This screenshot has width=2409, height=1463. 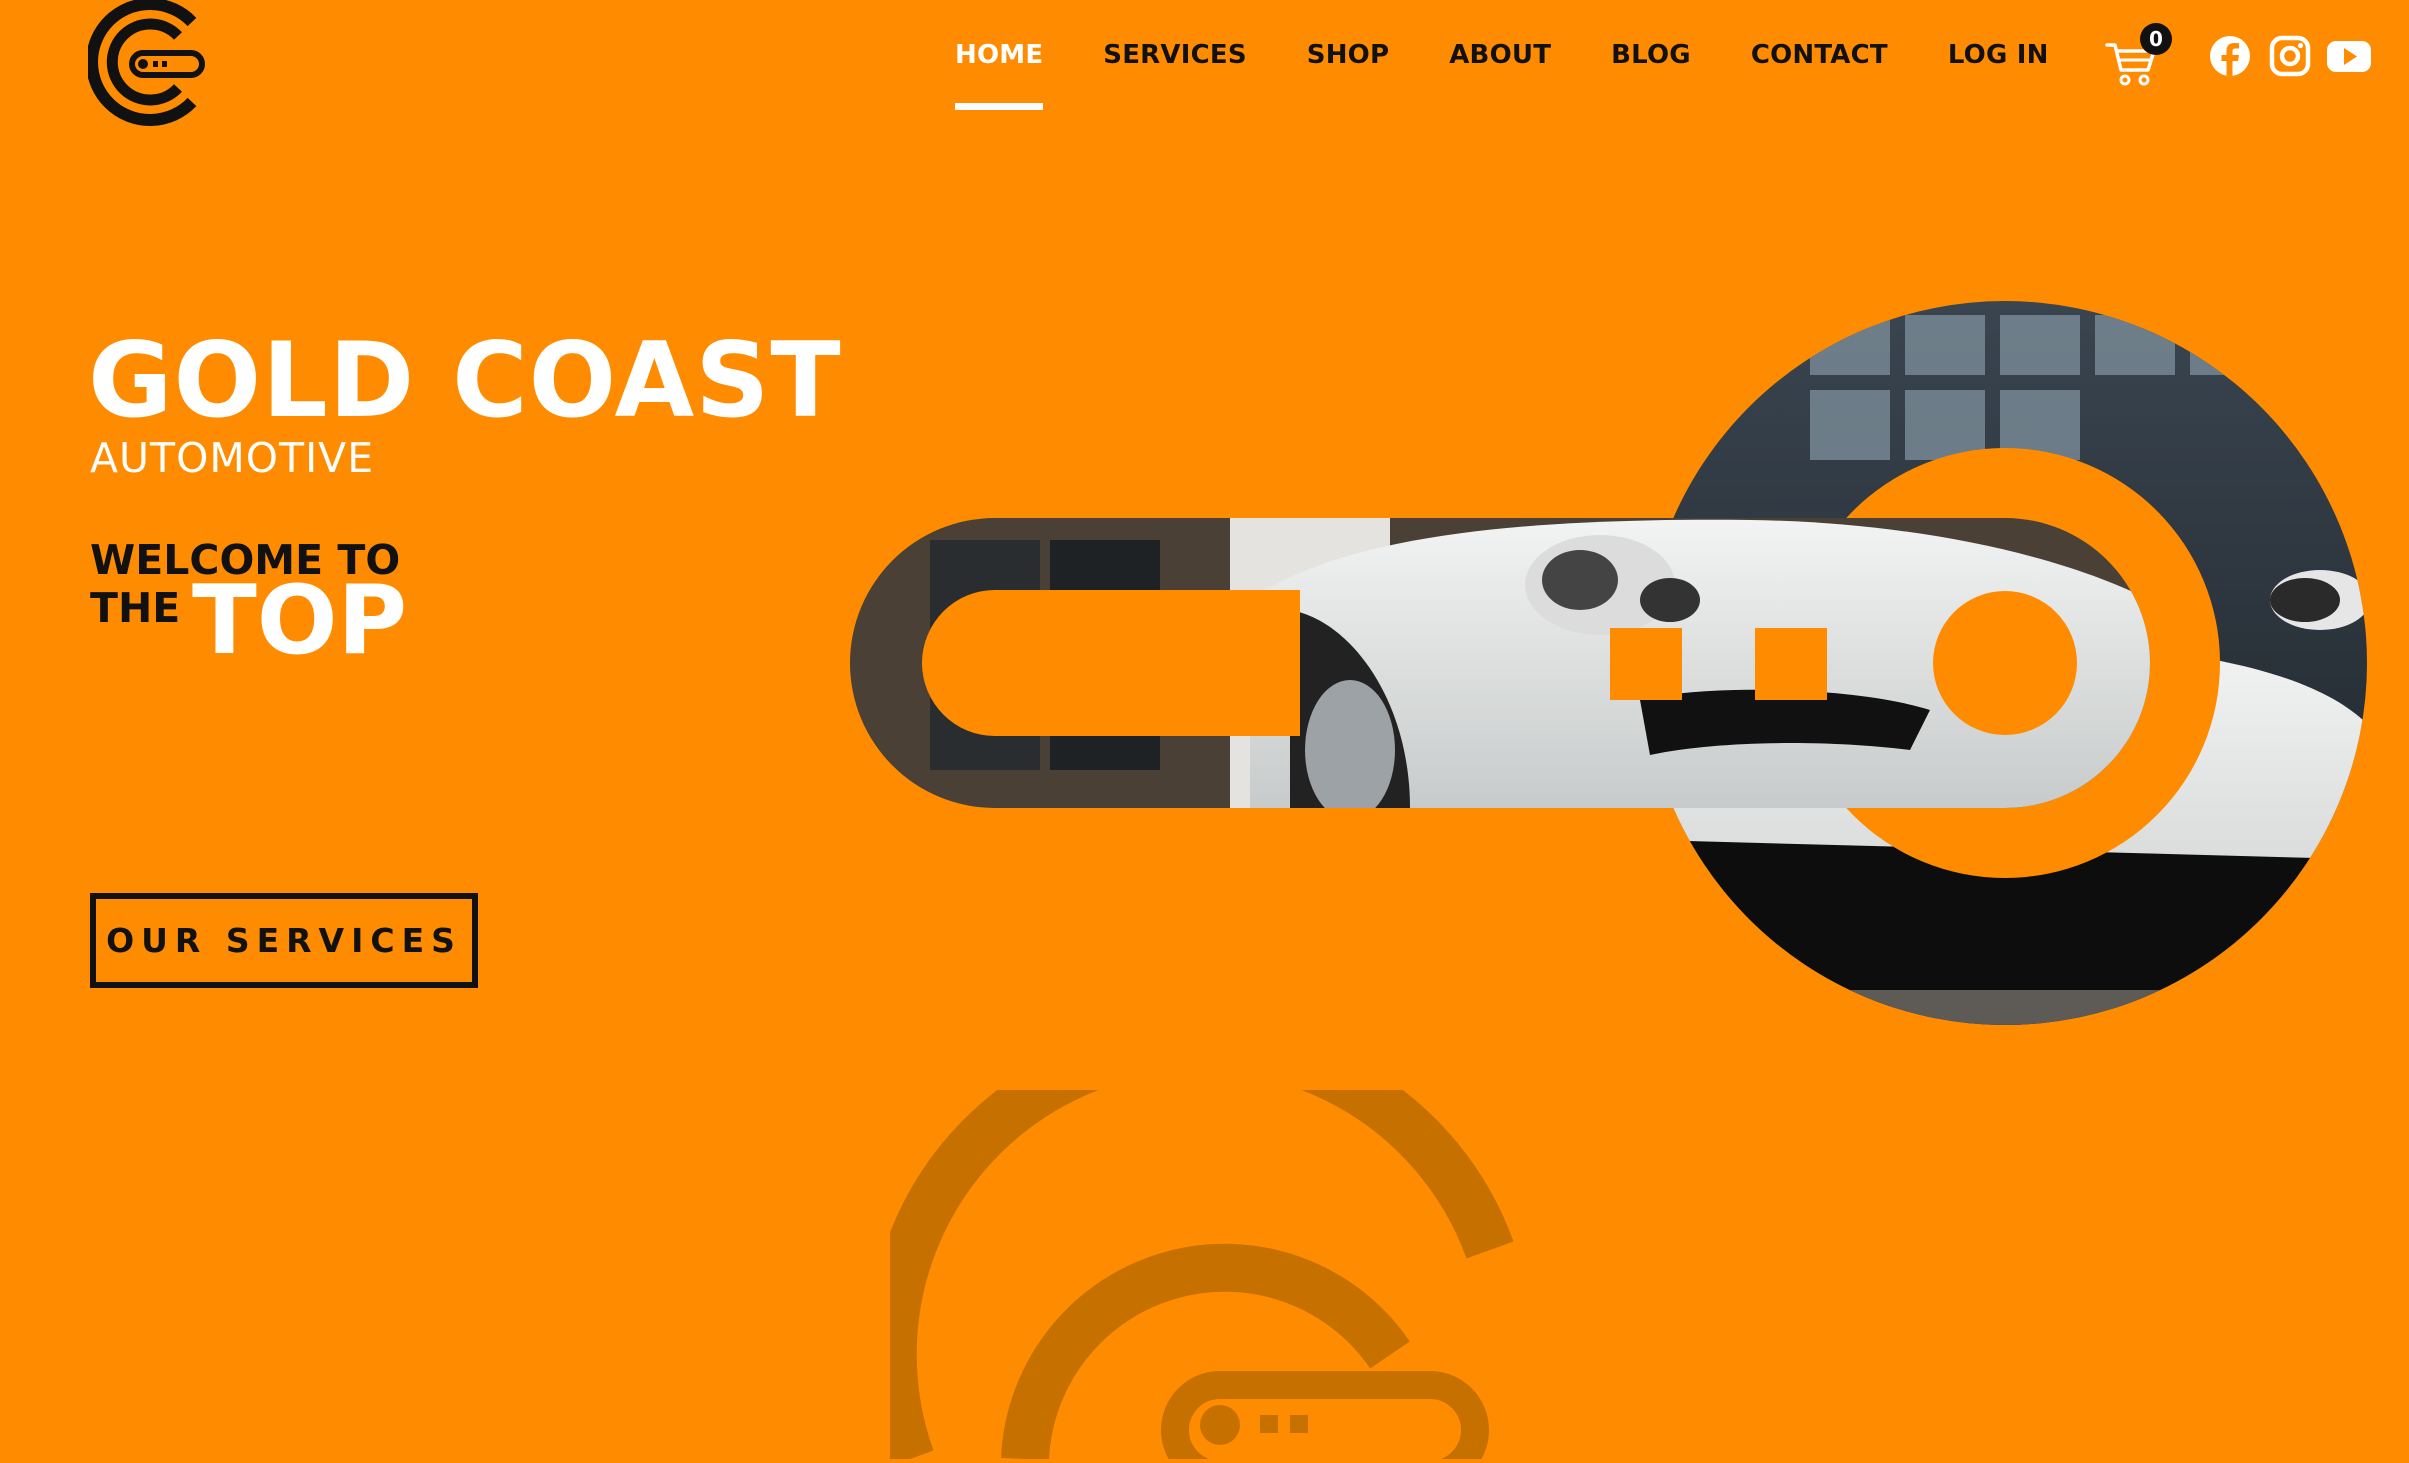 I want to click on gold-coast-c-logo-icon, so click(x=145, y=63).